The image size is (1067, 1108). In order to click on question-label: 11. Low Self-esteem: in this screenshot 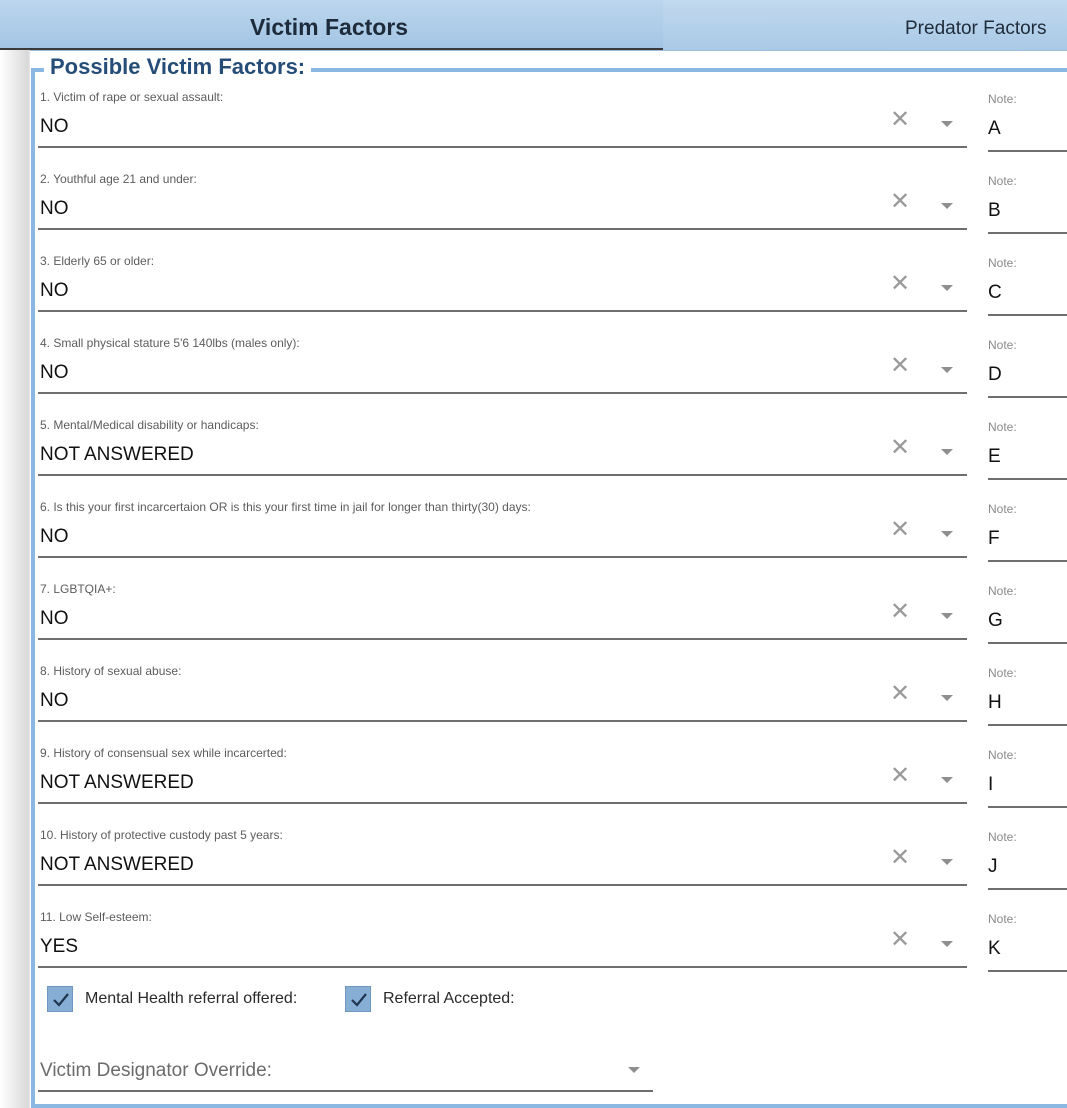, I will do `click(96, 917)`.